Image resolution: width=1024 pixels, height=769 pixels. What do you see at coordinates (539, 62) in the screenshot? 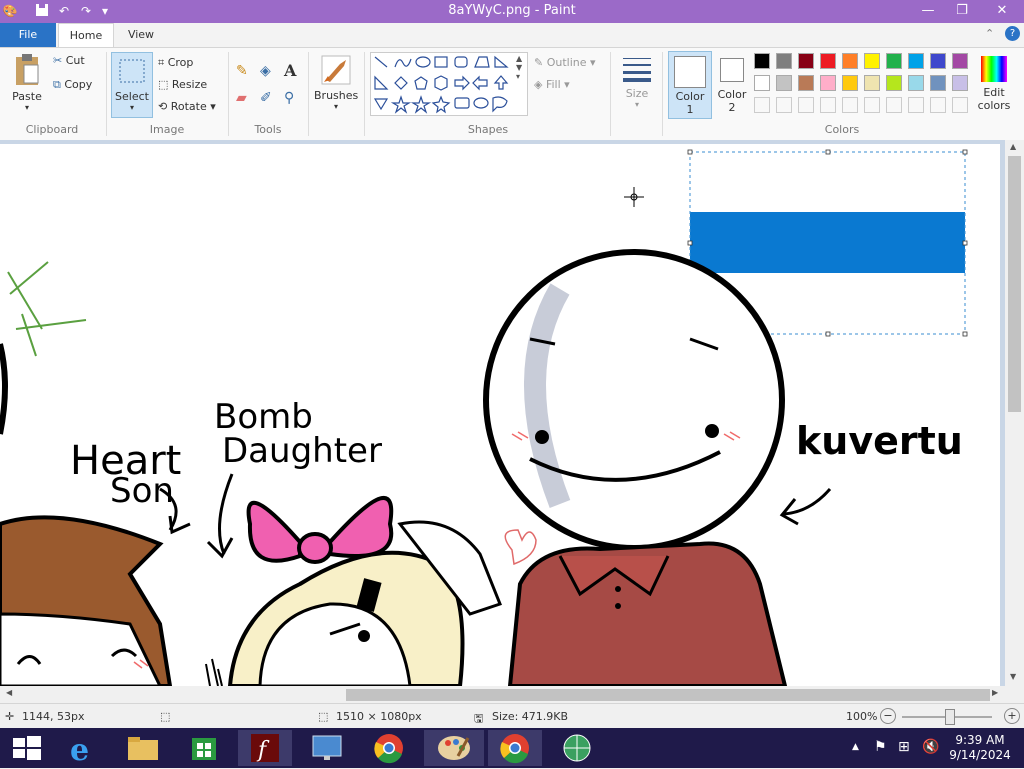
I see `outline-icon: ✎` at bounding box center [539, 62].